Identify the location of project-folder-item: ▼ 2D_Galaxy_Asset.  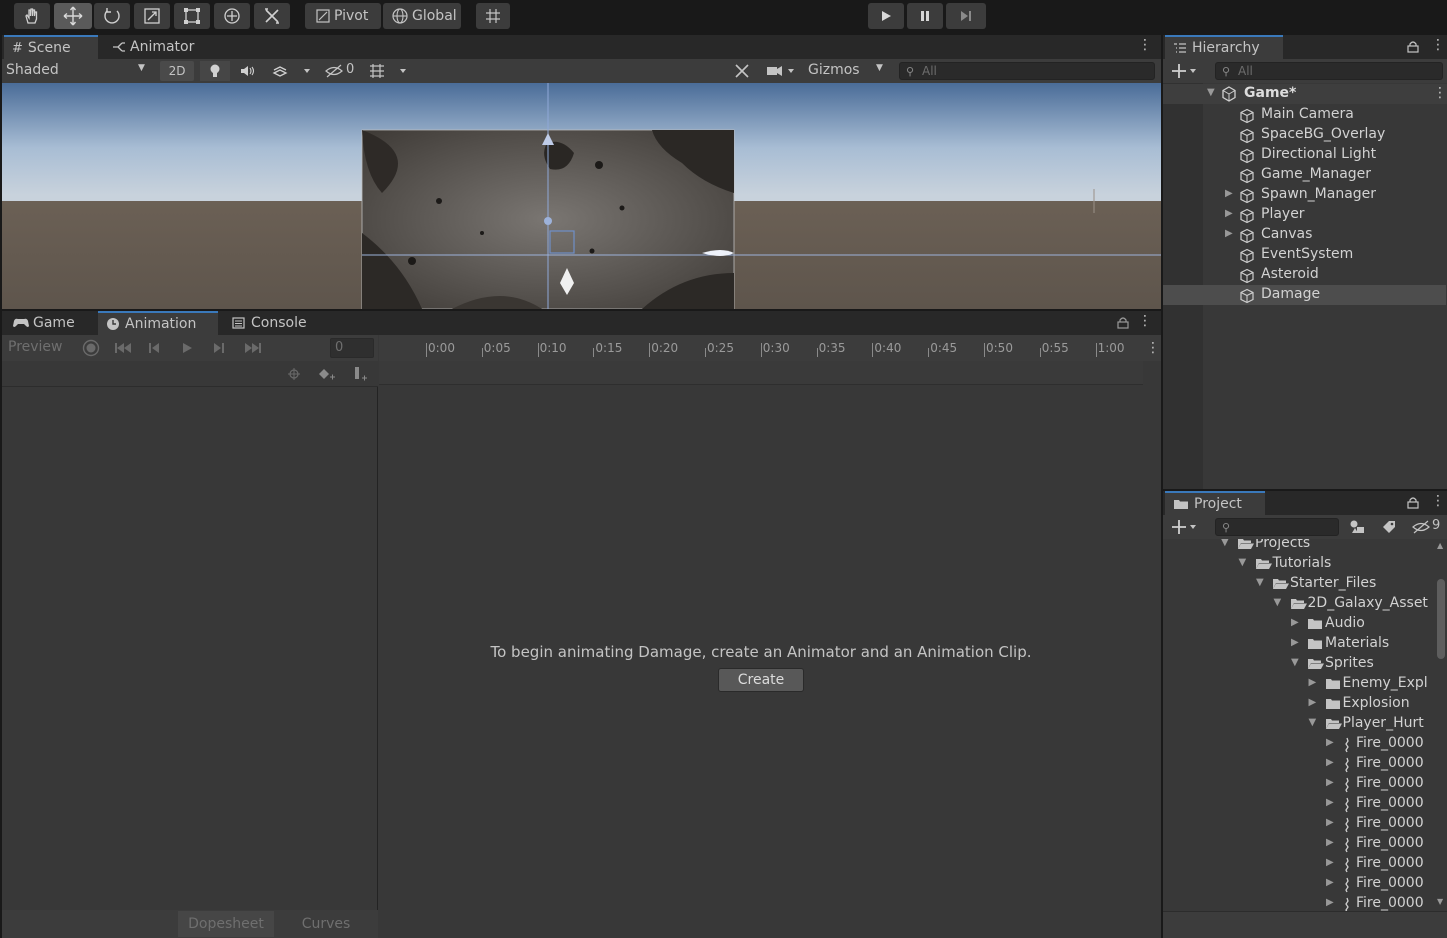
(1299, 604).